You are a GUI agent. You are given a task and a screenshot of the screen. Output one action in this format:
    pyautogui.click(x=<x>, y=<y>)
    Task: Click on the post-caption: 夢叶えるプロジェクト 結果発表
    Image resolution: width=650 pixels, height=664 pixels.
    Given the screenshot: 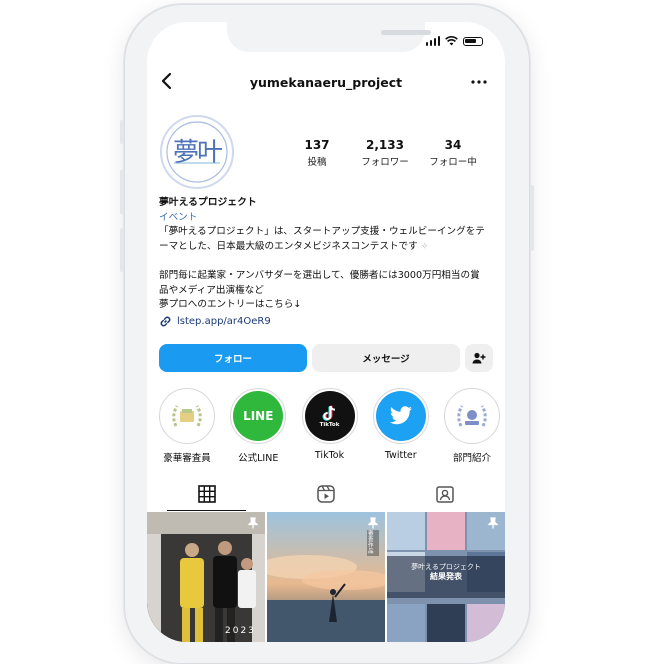 What is the action you would take?
    pyautogui.click(x=446, y=572)
    